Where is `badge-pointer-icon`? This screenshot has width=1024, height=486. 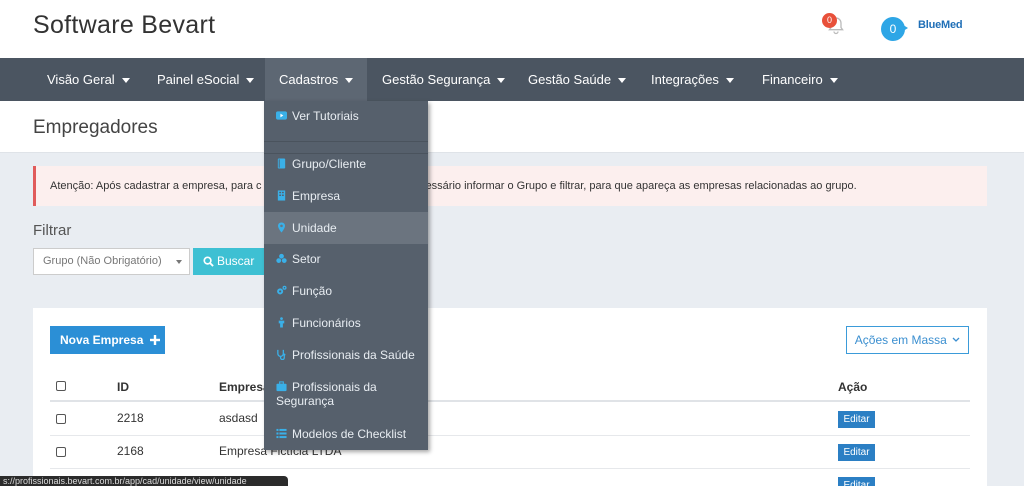
badge-pointer-icon is located at coordinates (904, 28).